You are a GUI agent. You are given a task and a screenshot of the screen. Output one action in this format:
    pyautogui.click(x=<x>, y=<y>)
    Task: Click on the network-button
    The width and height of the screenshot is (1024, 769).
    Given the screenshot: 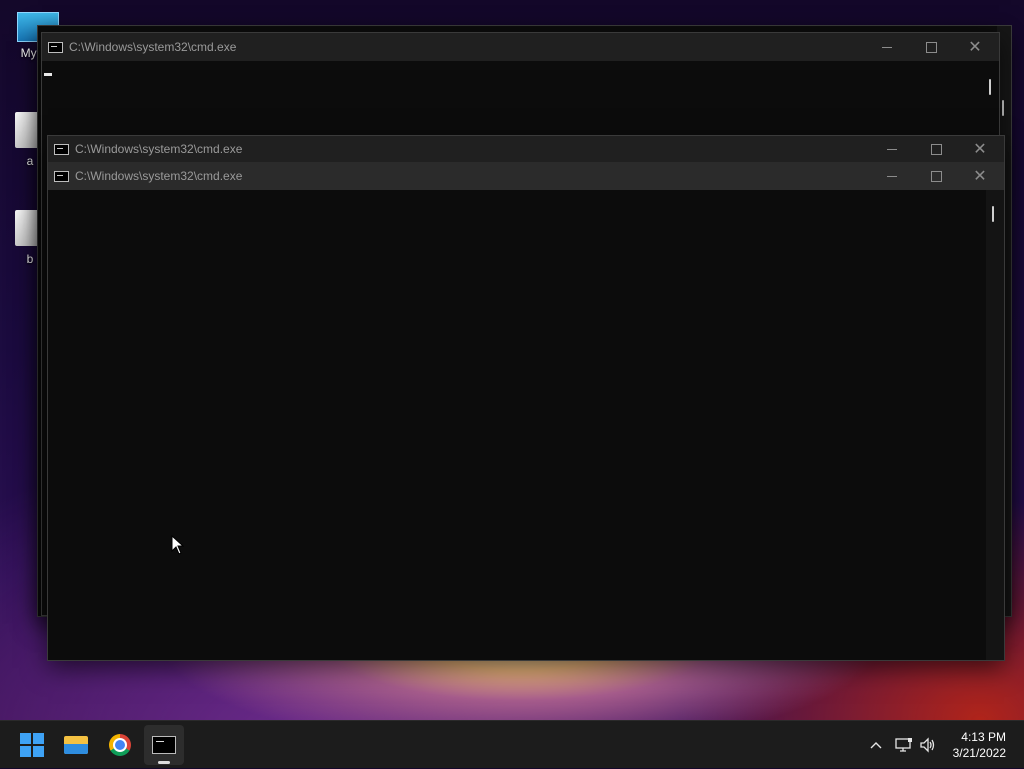 What is the action you would take?
    pyautogui.click(x=904, y=745)
    